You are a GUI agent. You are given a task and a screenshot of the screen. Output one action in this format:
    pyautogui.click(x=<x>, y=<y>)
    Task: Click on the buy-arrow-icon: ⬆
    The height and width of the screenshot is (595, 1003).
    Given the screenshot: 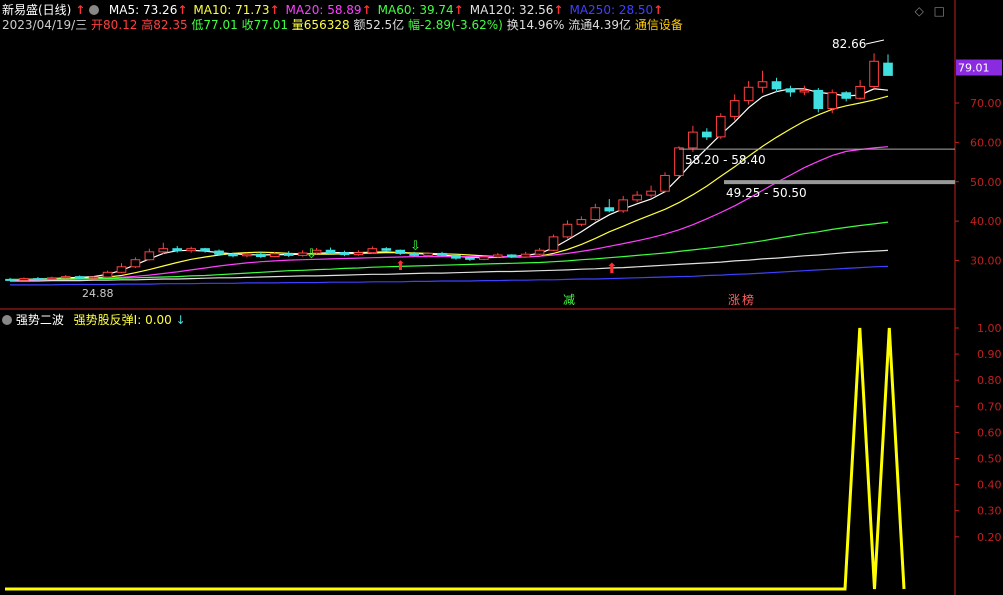 What is the action you would take?
    pyautogui.click(x=400, y=266)
    